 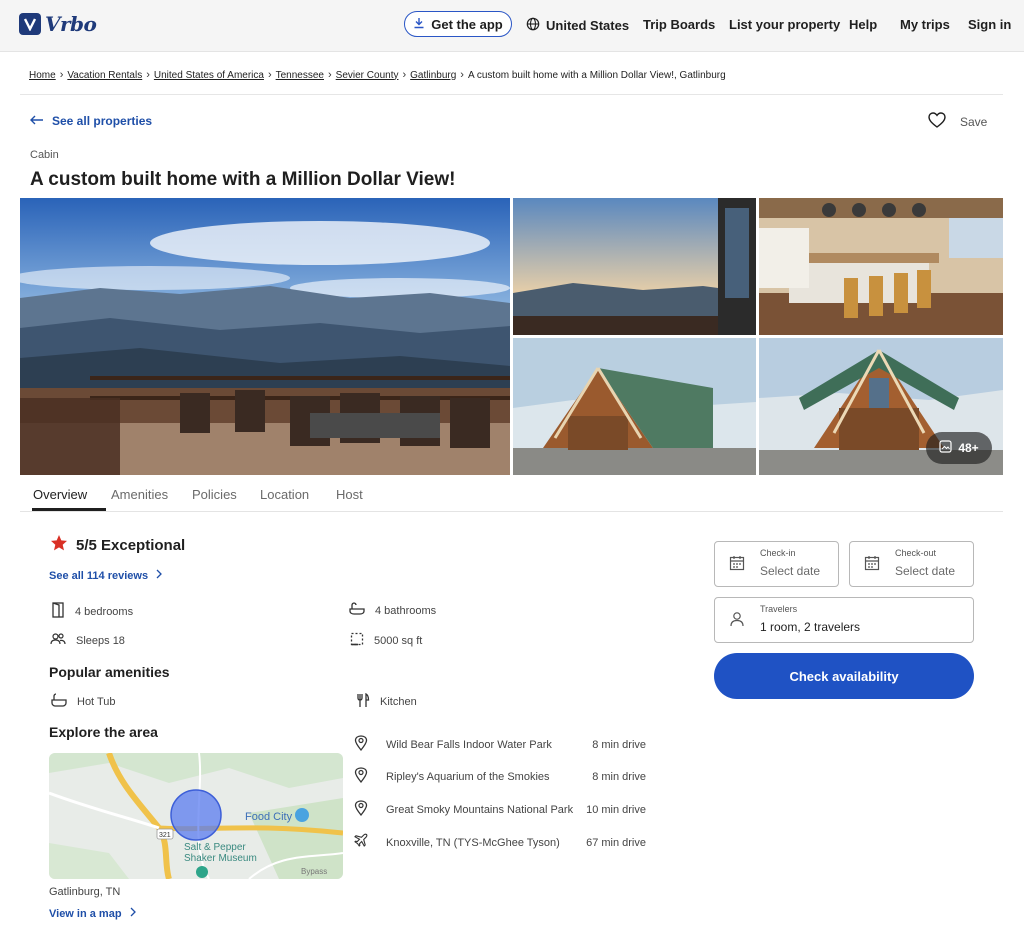 I want to click on tab-overview: Overview, so click(x=60, y=494).